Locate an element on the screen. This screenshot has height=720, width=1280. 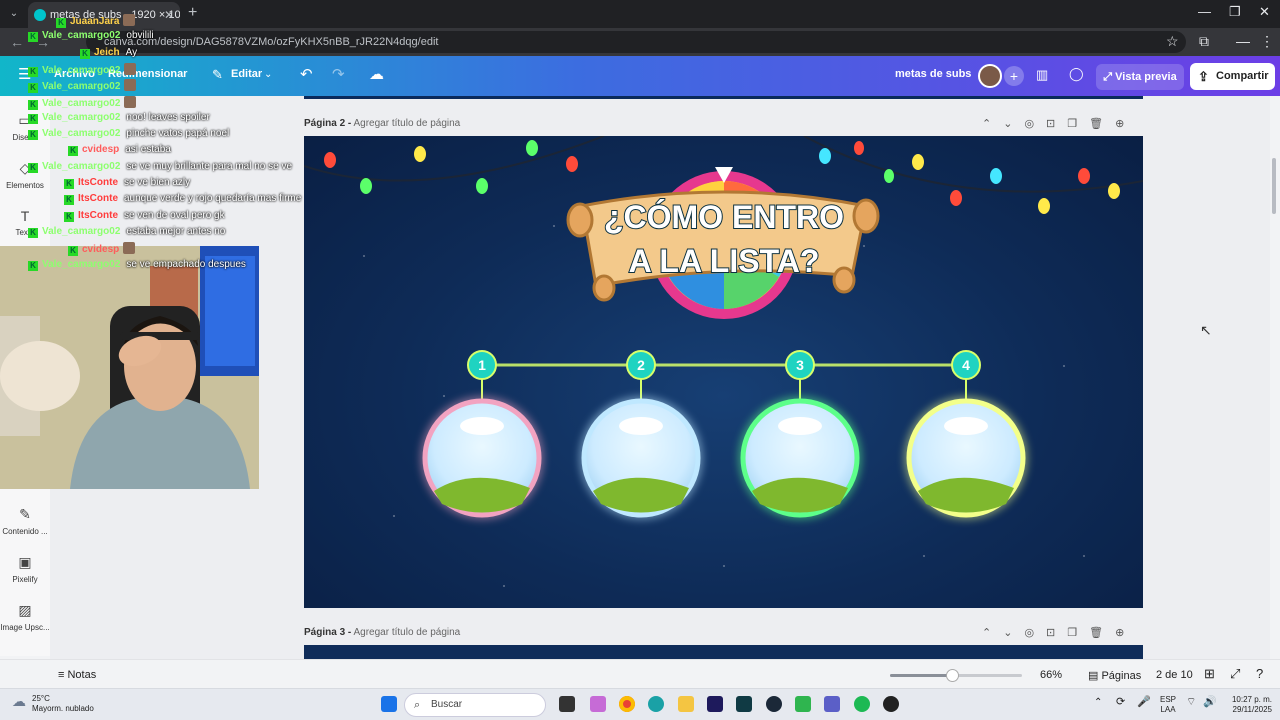
chat-message: K Vale_camargo02 noo! leaves spoiler is located at coordinates (119, 118).